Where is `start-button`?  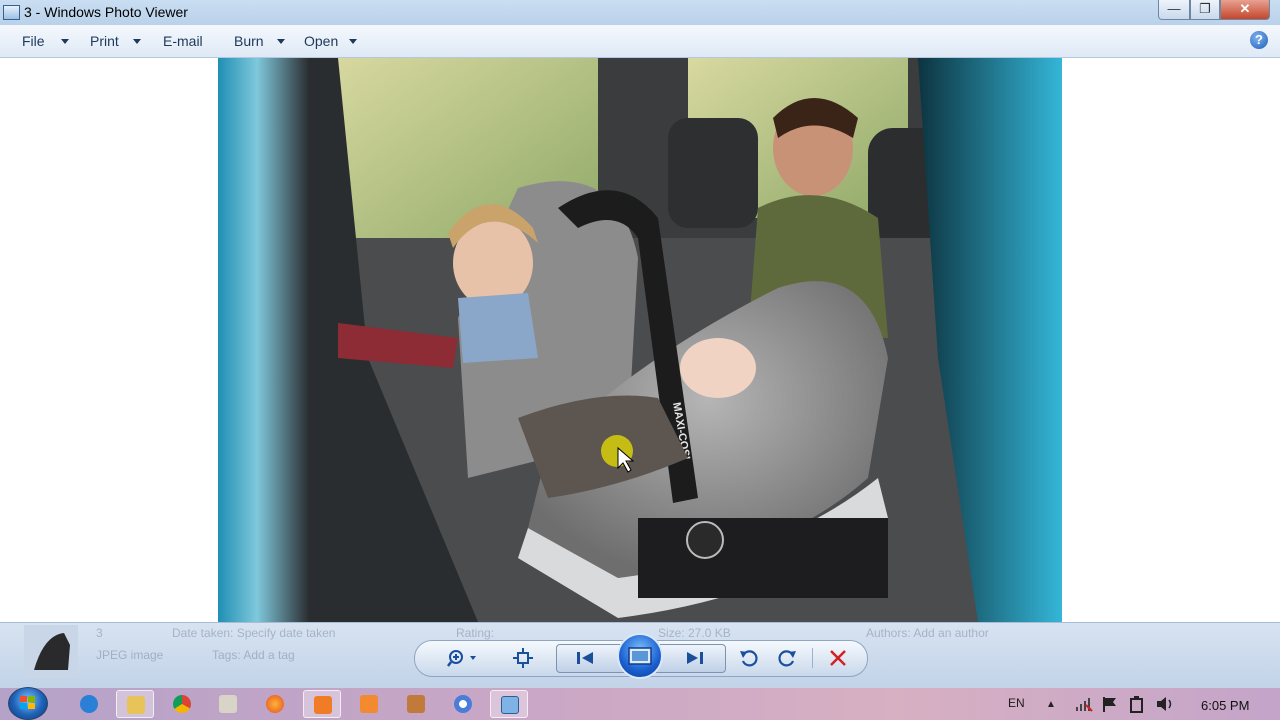 start-button is located at coordinates (28, 703).